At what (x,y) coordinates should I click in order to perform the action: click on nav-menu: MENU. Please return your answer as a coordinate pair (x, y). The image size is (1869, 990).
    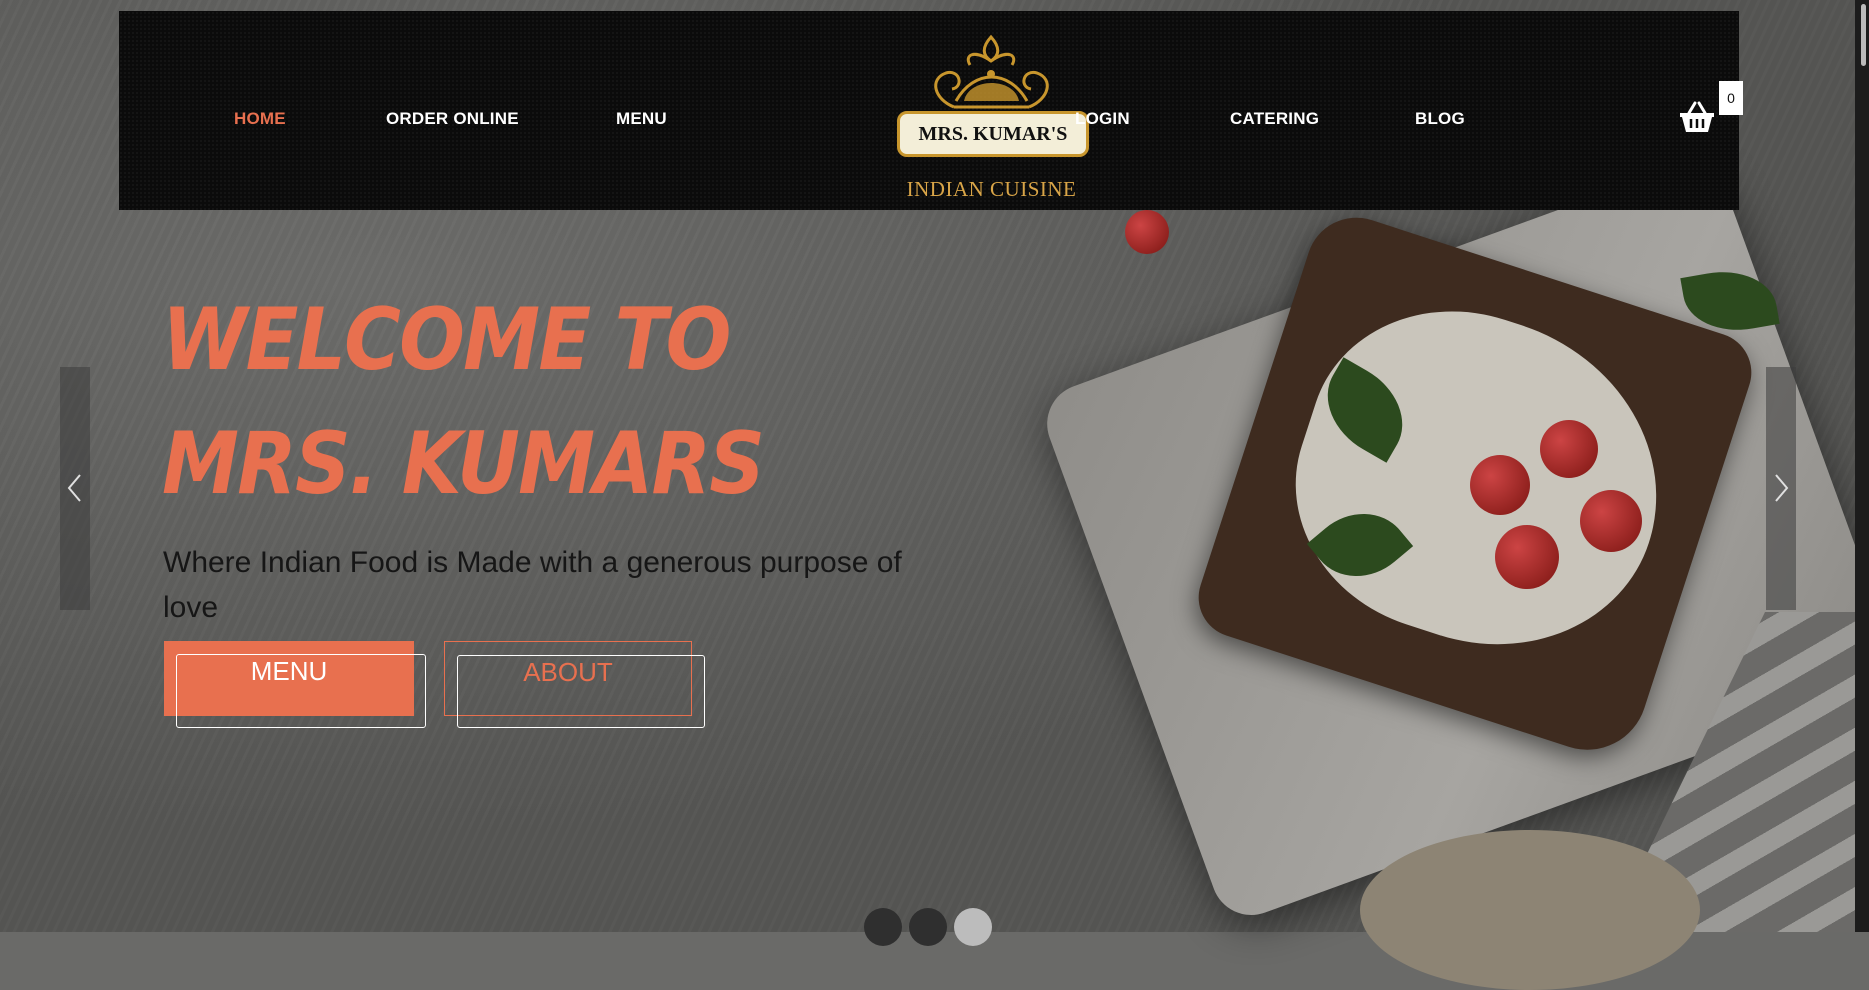
    Looking at the image, I should click on (641, 119).